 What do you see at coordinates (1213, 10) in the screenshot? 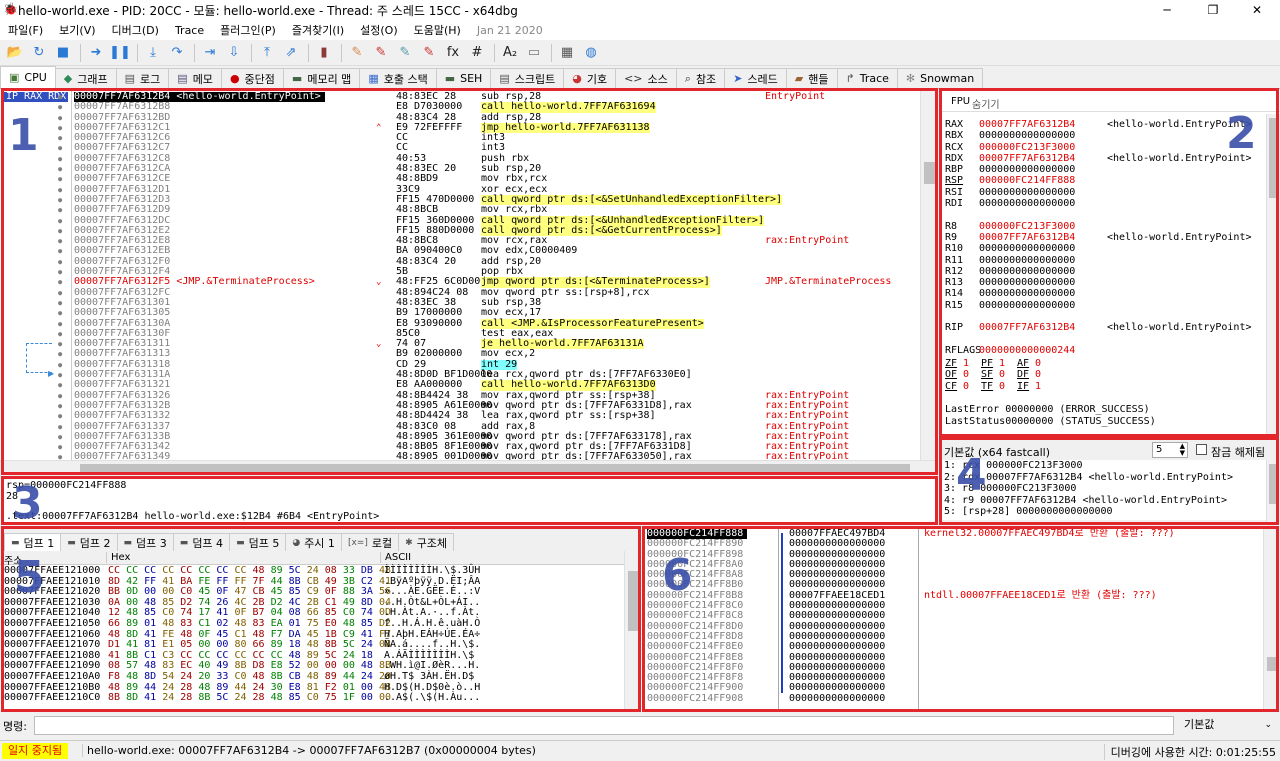
I see `maximize-button: ❐` at bounding box center [1213, 10].